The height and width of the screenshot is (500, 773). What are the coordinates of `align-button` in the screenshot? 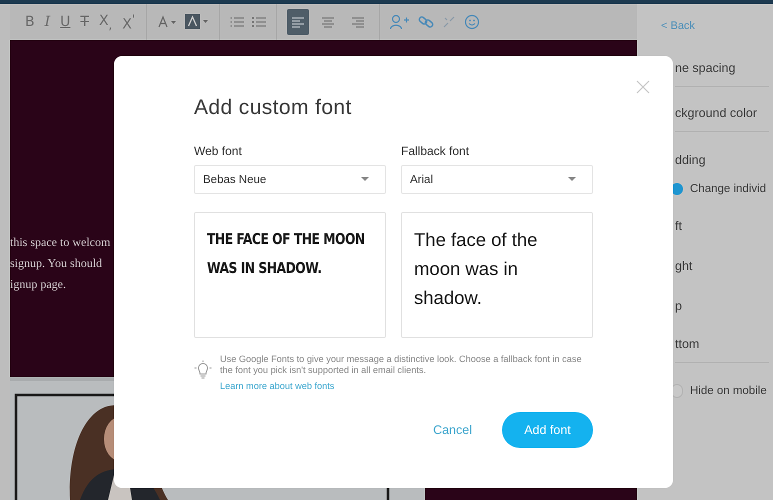 It's located at (298, 22).